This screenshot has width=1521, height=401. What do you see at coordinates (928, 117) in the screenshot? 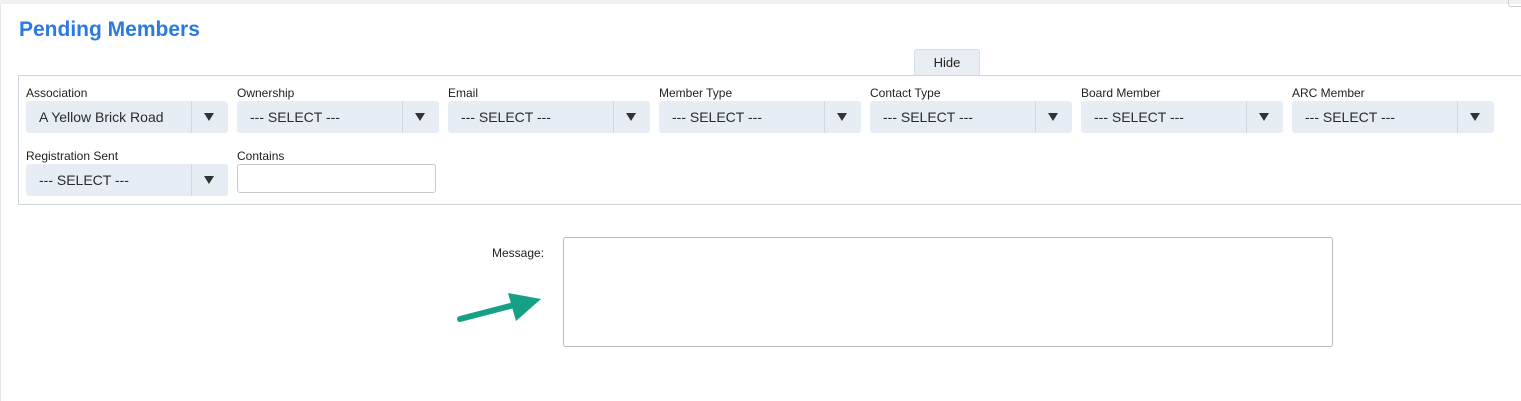
I see `contact-type-value: --- SELECT ---` at bounding box center [928, 117].